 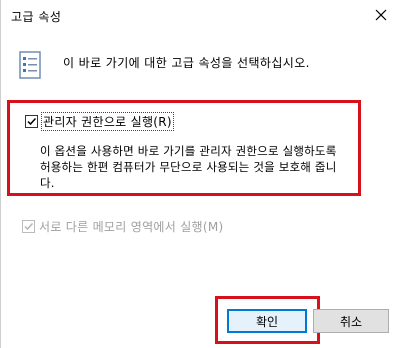 I want to click on title-bar: 고급 속성, so click(x=200, y=16).